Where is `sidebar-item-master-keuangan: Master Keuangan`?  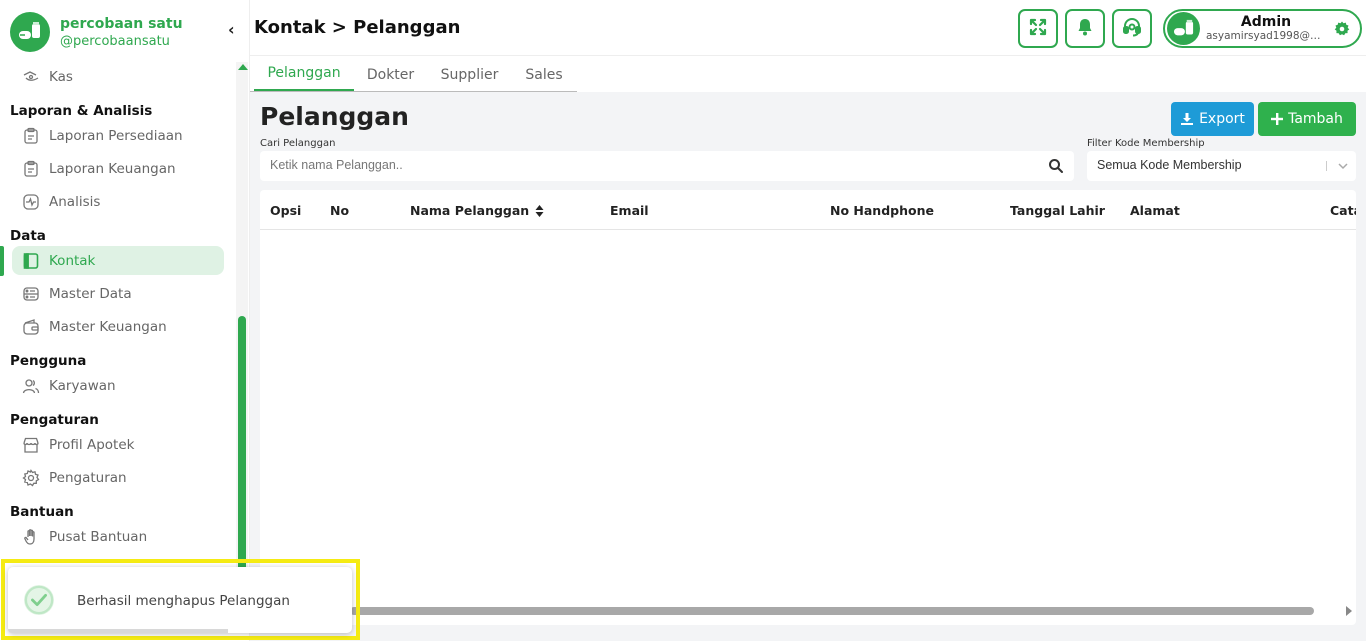
sidebar-item-master-keuangan: Master Keuangan is located at coordinates (118, 326).